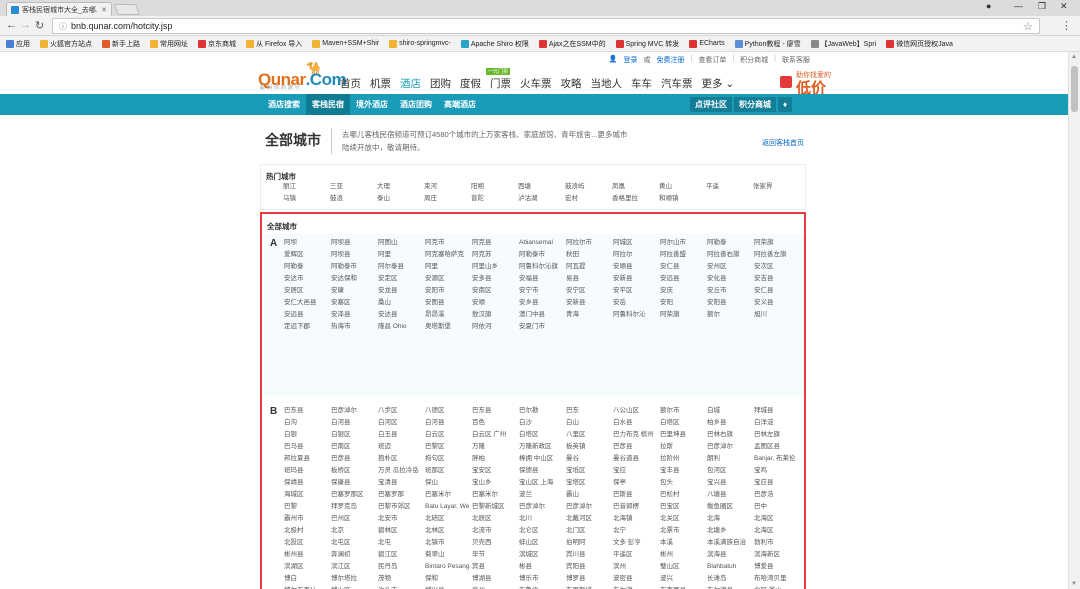 Image resolution: width=1080 pixels, height=589 pixels. What do you see at coordinates (307, 279) in the screenshot?
I see `city-link: 安达市` at bounding box center [307, 279].